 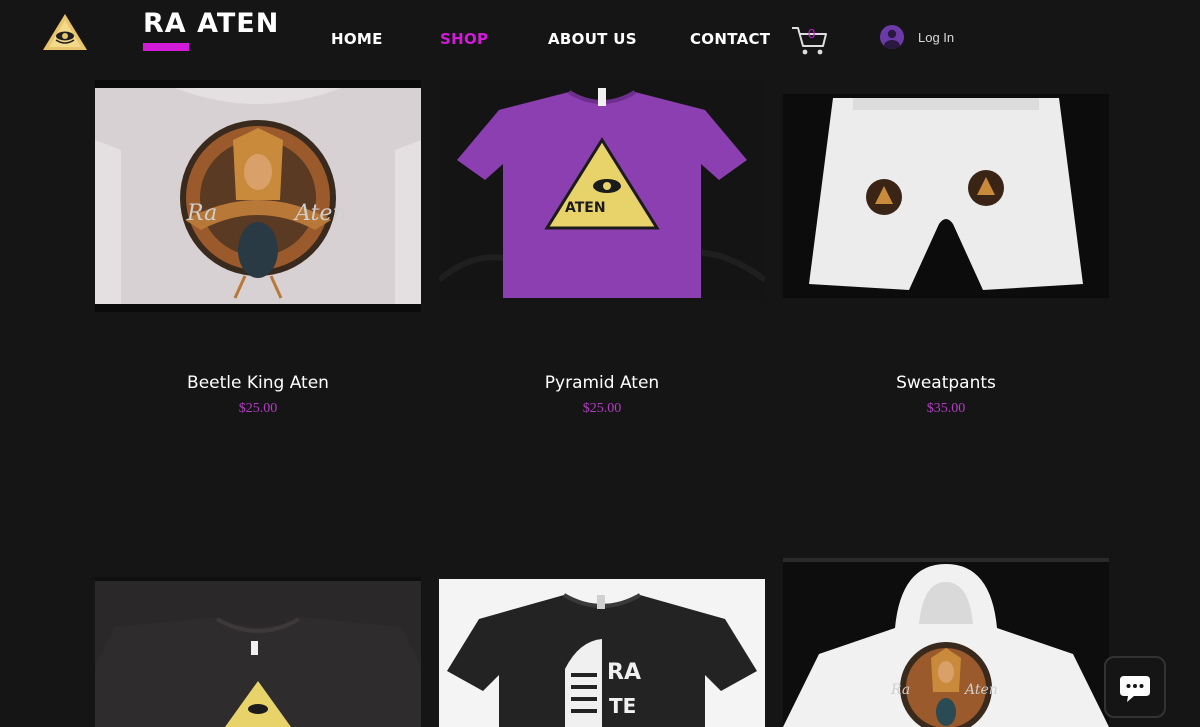 I want to click on product-card: Ra Aten Beetle King Aten $25.00, so click(x=258, y=250).